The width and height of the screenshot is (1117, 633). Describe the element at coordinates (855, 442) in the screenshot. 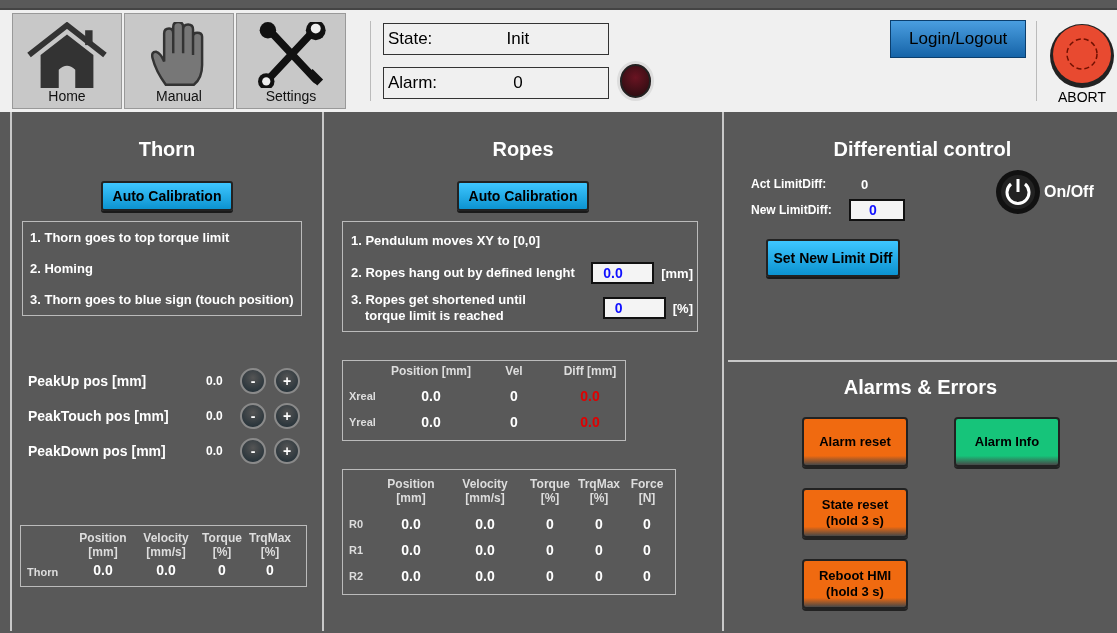

I see `alarm-action-button: Alarm reset` at that location.